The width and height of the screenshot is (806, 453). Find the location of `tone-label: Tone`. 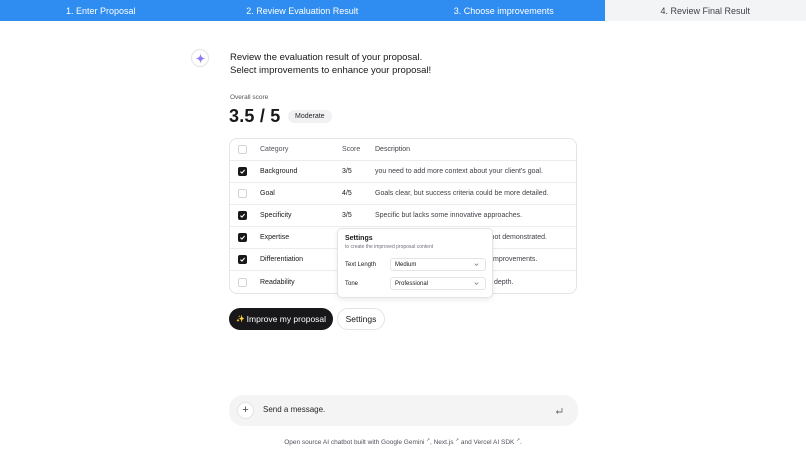

tone-label: Tone is located at coordinates (352, 284).